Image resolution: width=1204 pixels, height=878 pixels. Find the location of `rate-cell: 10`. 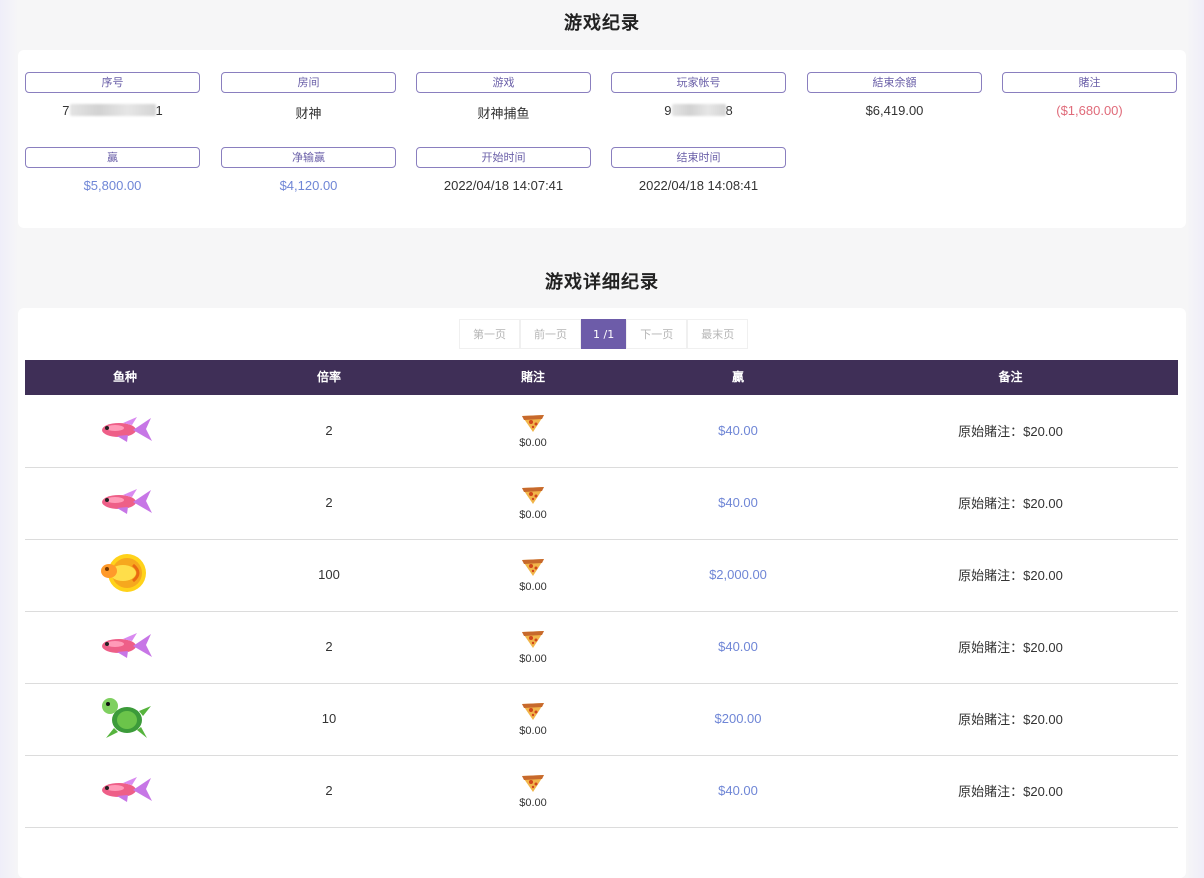

rate-cell: 10 is located at coordinates (329, 718).